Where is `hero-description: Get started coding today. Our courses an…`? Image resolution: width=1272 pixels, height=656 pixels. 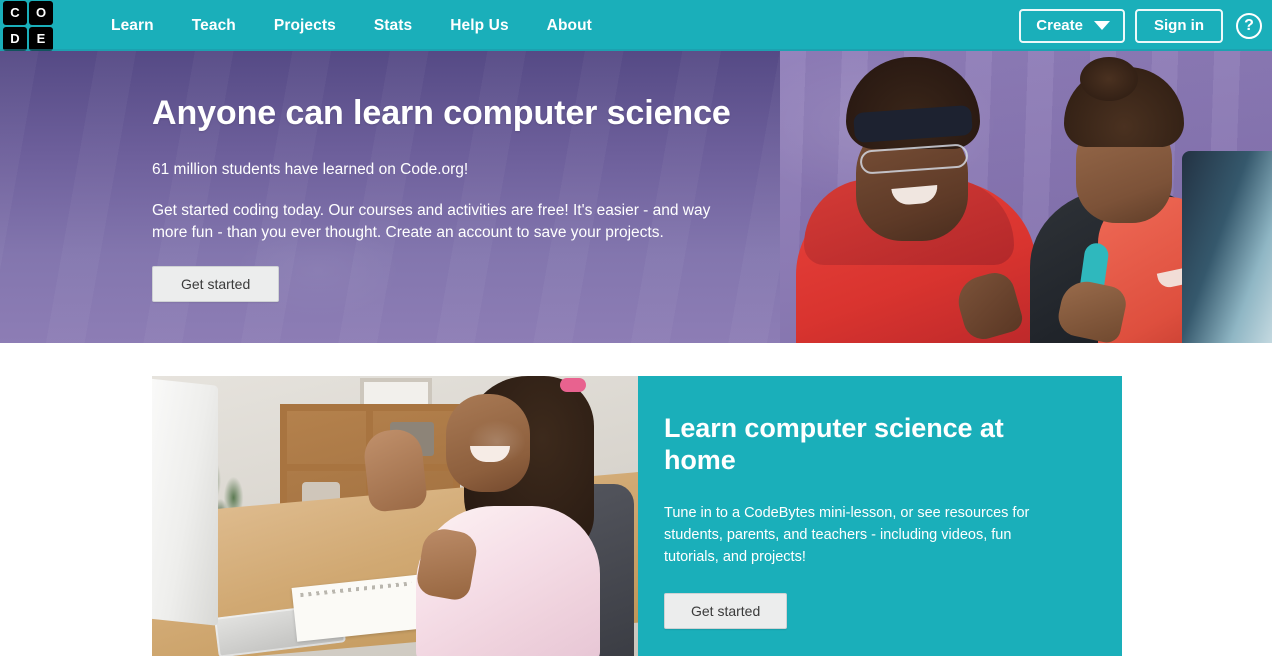 hero-description: Get started coding today. Our courses an… is located at coordinates (431, 221).